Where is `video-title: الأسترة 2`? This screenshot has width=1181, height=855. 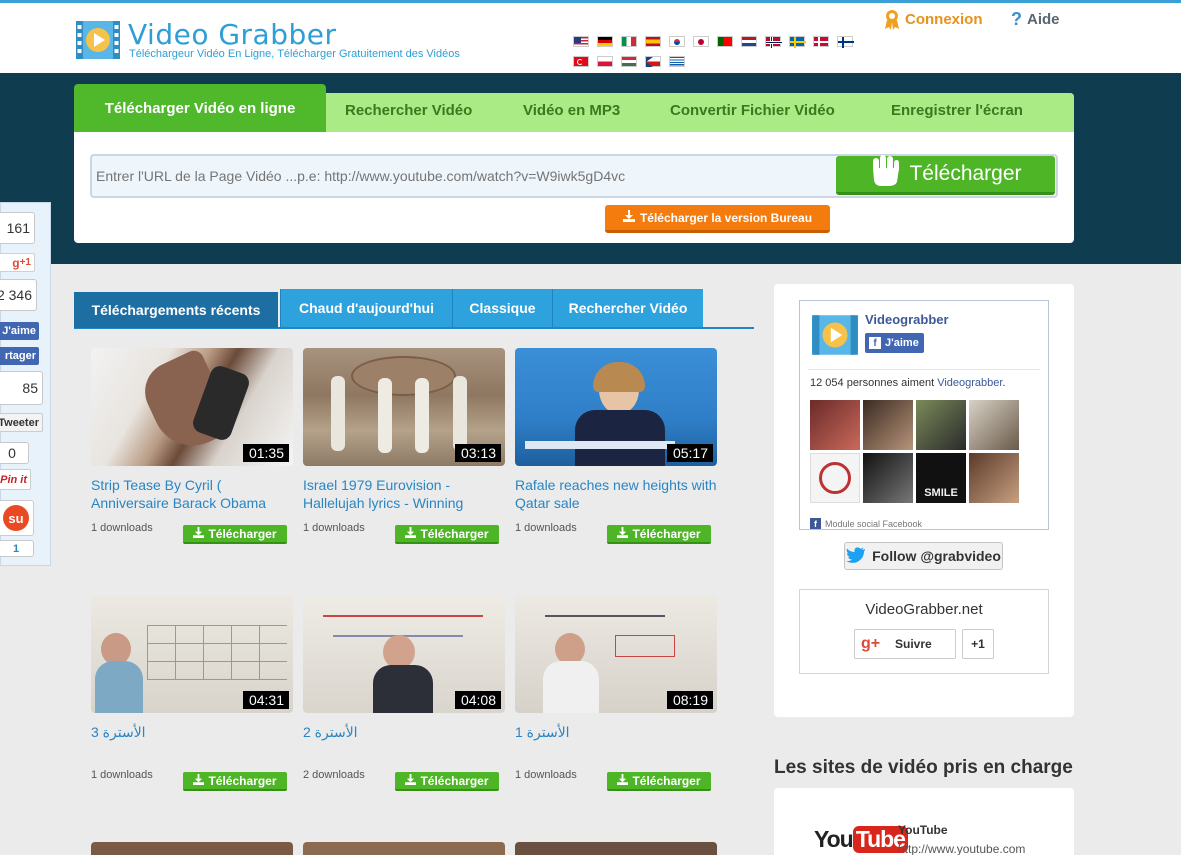
video-title: الأسترة 2 is located at coordinates (404, 741).